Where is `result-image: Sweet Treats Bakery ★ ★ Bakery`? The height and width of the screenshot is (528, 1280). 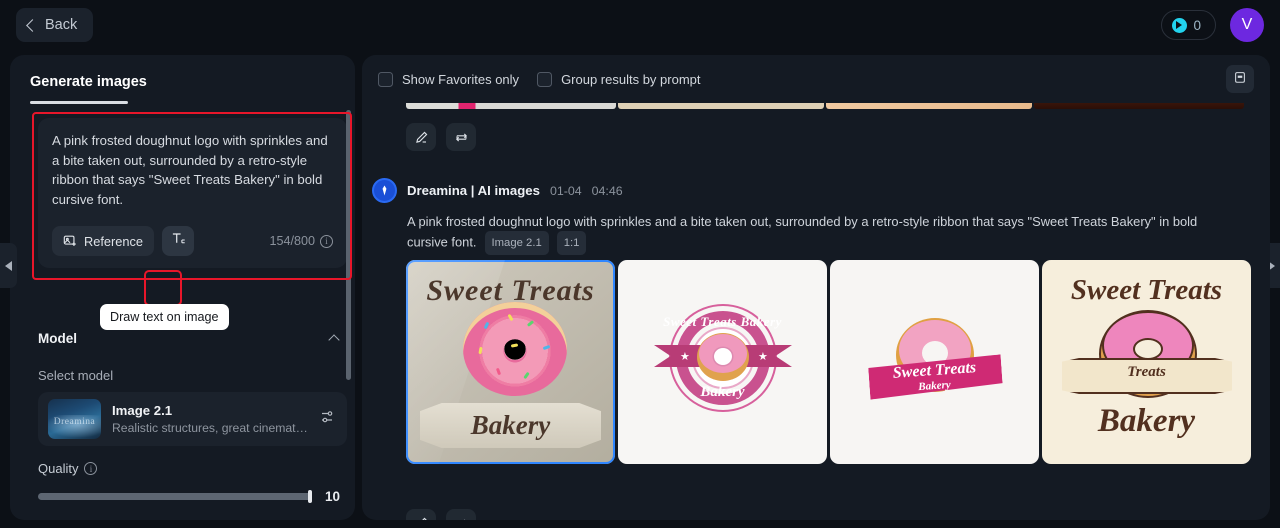 result-image: Sweet Treats Bakery ★ ★ Bakery is located at coordinates (722, 362).